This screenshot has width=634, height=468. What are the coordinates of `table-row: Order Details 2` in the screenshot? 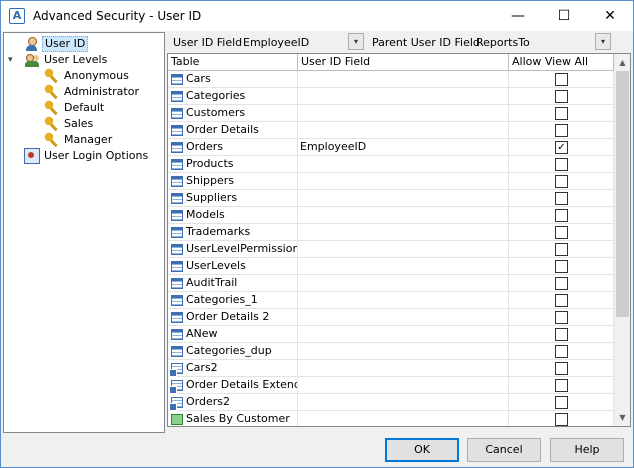 It's located at (391, 317).